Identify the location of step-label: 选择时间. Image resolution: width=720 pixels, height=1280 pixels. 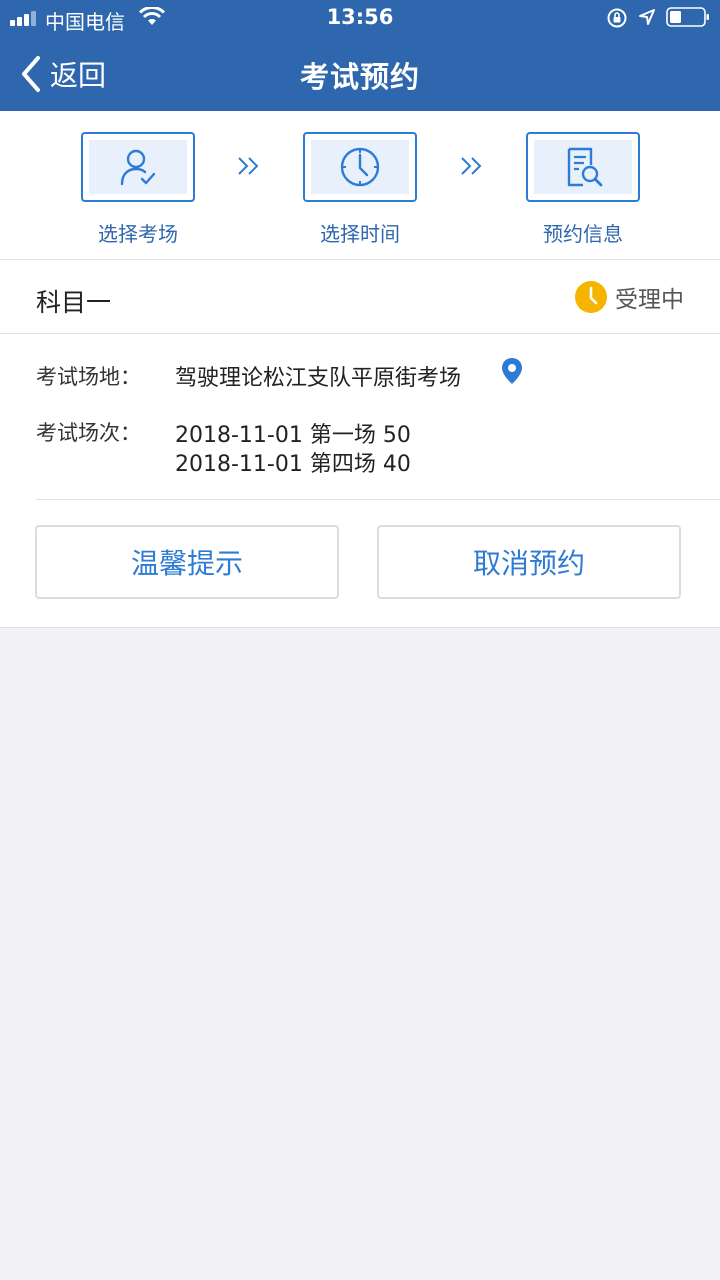
(360, 234).